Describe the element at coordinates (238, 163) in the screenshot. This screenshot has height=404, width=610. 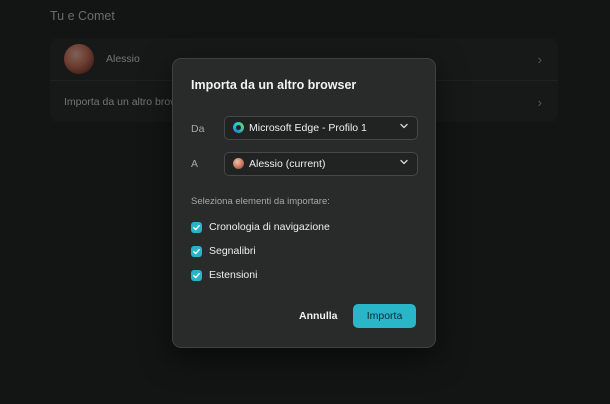
I see `avatar` at that location.